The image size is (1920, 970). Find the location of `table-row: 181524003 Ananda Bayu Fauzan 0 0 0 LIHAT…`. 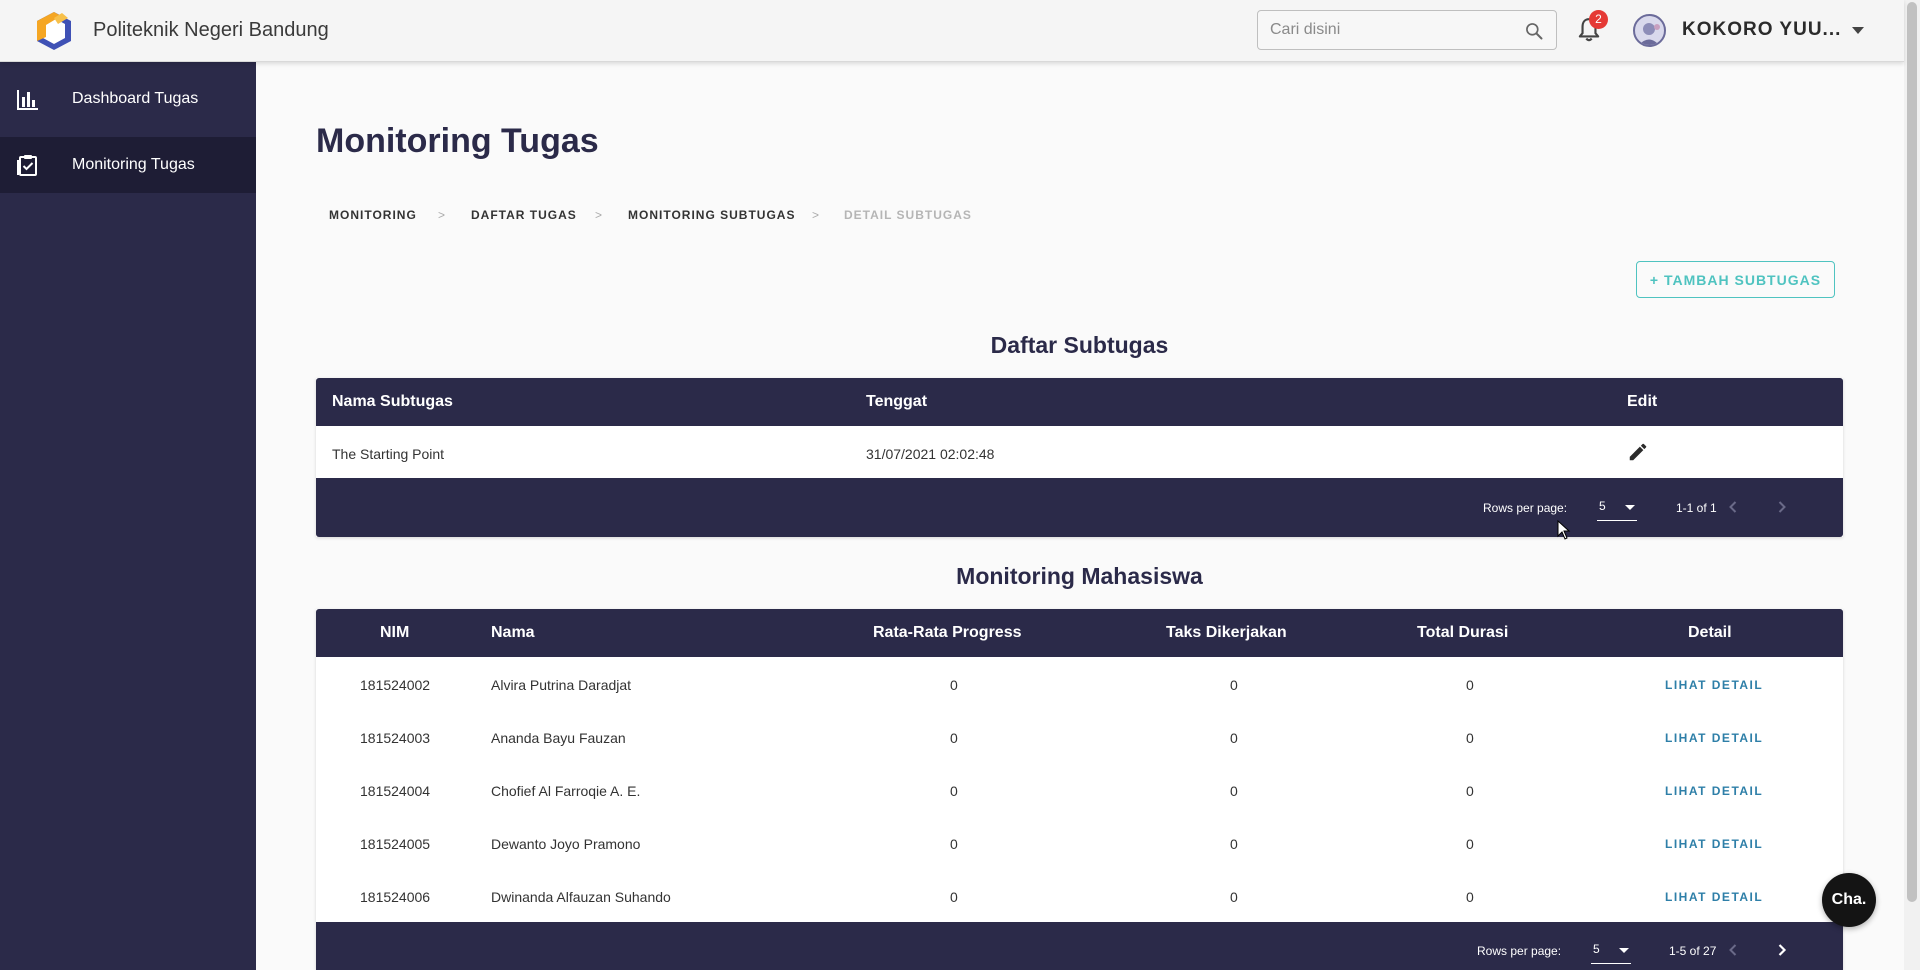

table-row: 181524003 Ananda Bayu Fauzan 0 0 0 LIHAT… is located at coordinates (1079, 736).